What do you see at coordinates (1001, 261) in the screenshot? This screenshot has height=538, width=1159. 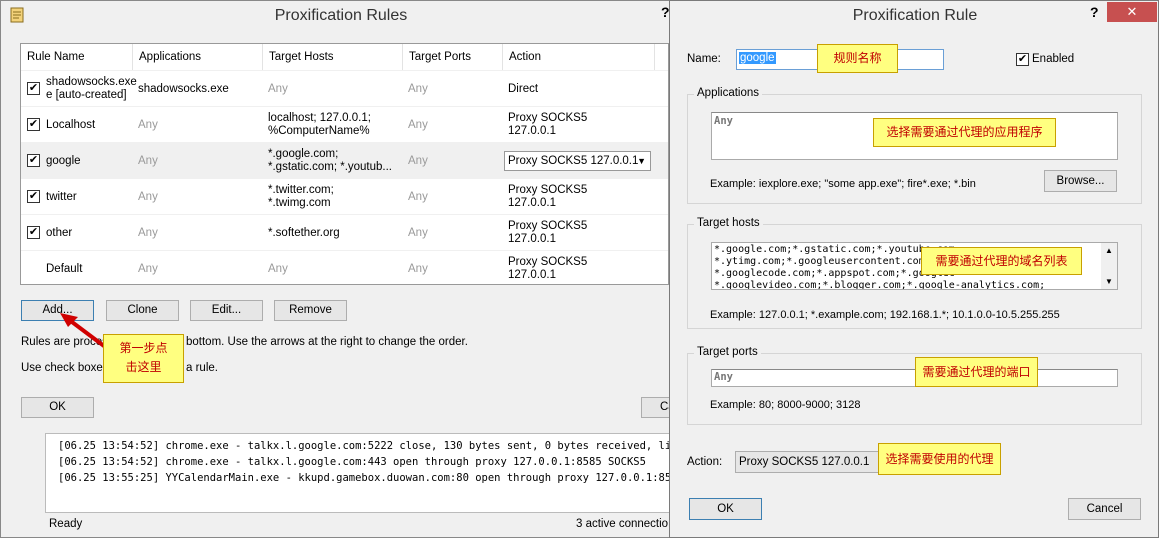 I see `callout-target-hosts: 需要通过代理的域名列表` at bounding box center [1001, 261].